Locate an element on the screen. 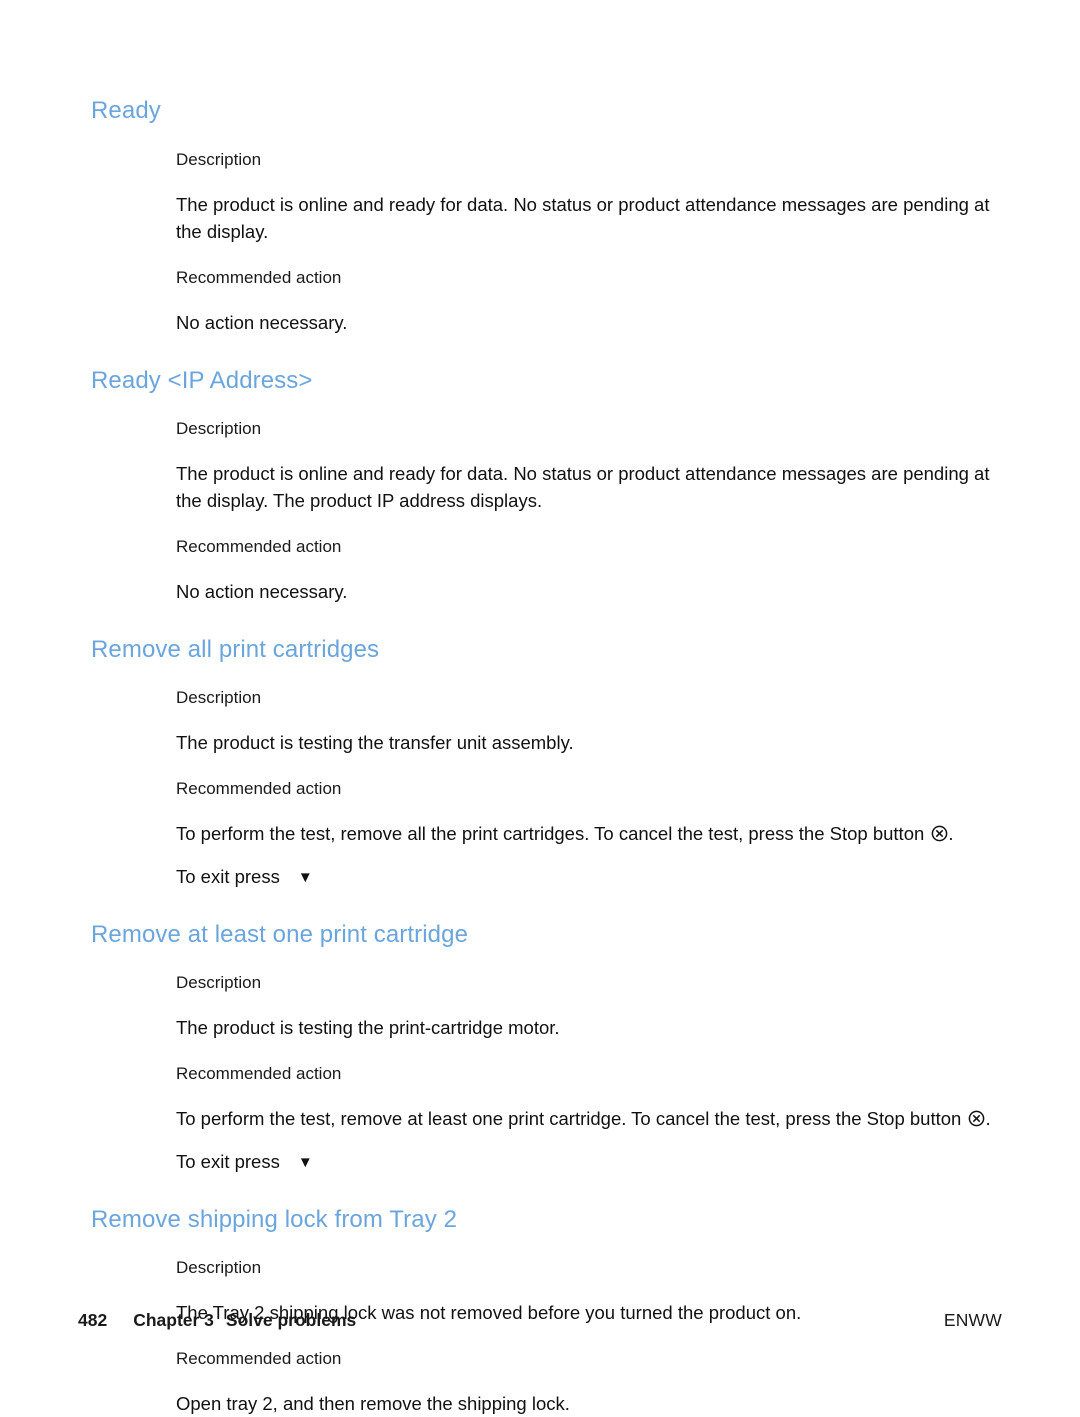  footer-edition-code: ENWW is located at coordinates (972, 1319).